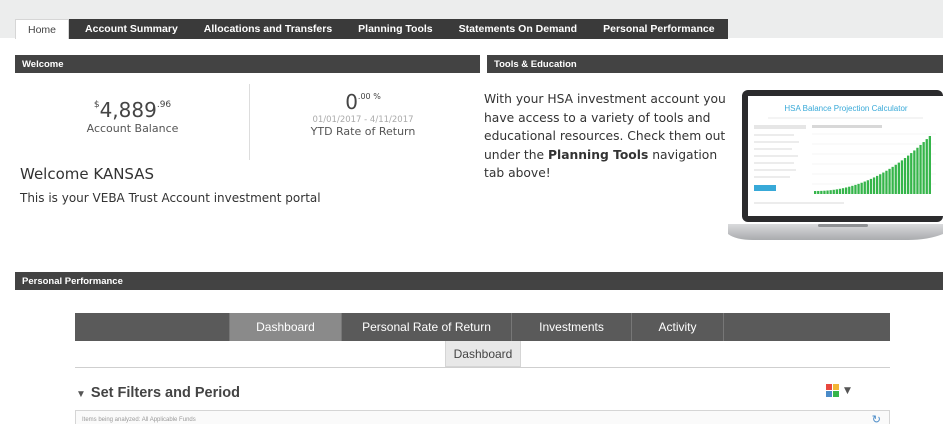 This screenshot has height=424, width=943. What do you see at coordinates (847, 391) in the screenshot?
I see `caret-down-icon: ▼` at bounding box center [847, 391].